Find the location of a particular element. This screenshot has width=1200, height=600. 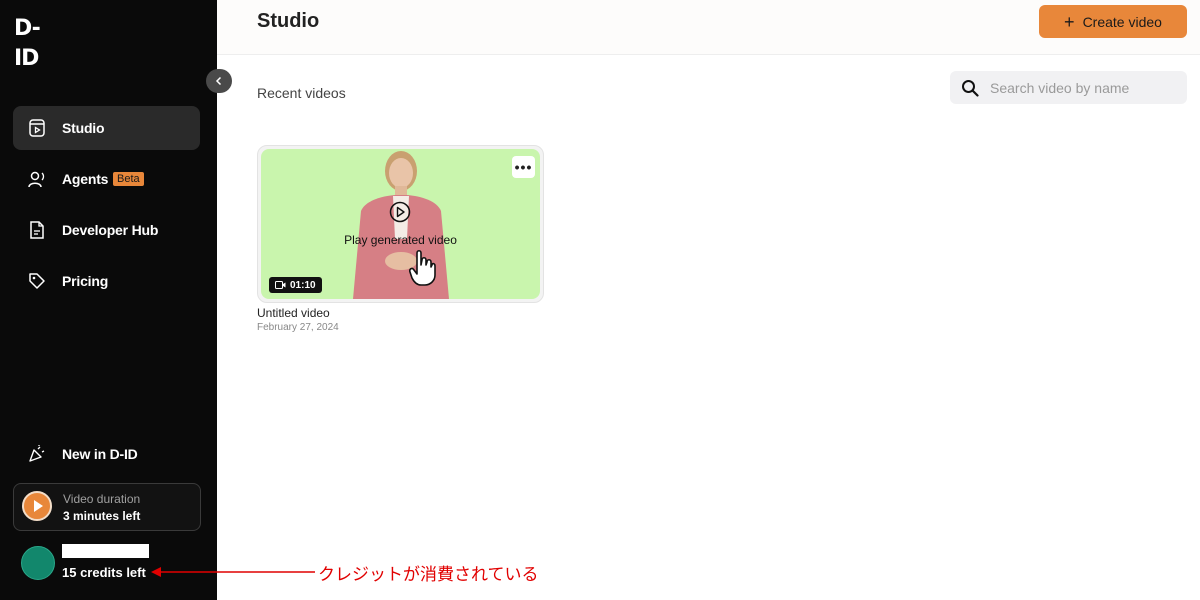

logo-text: D-ID is located at coordinates (27, 43).